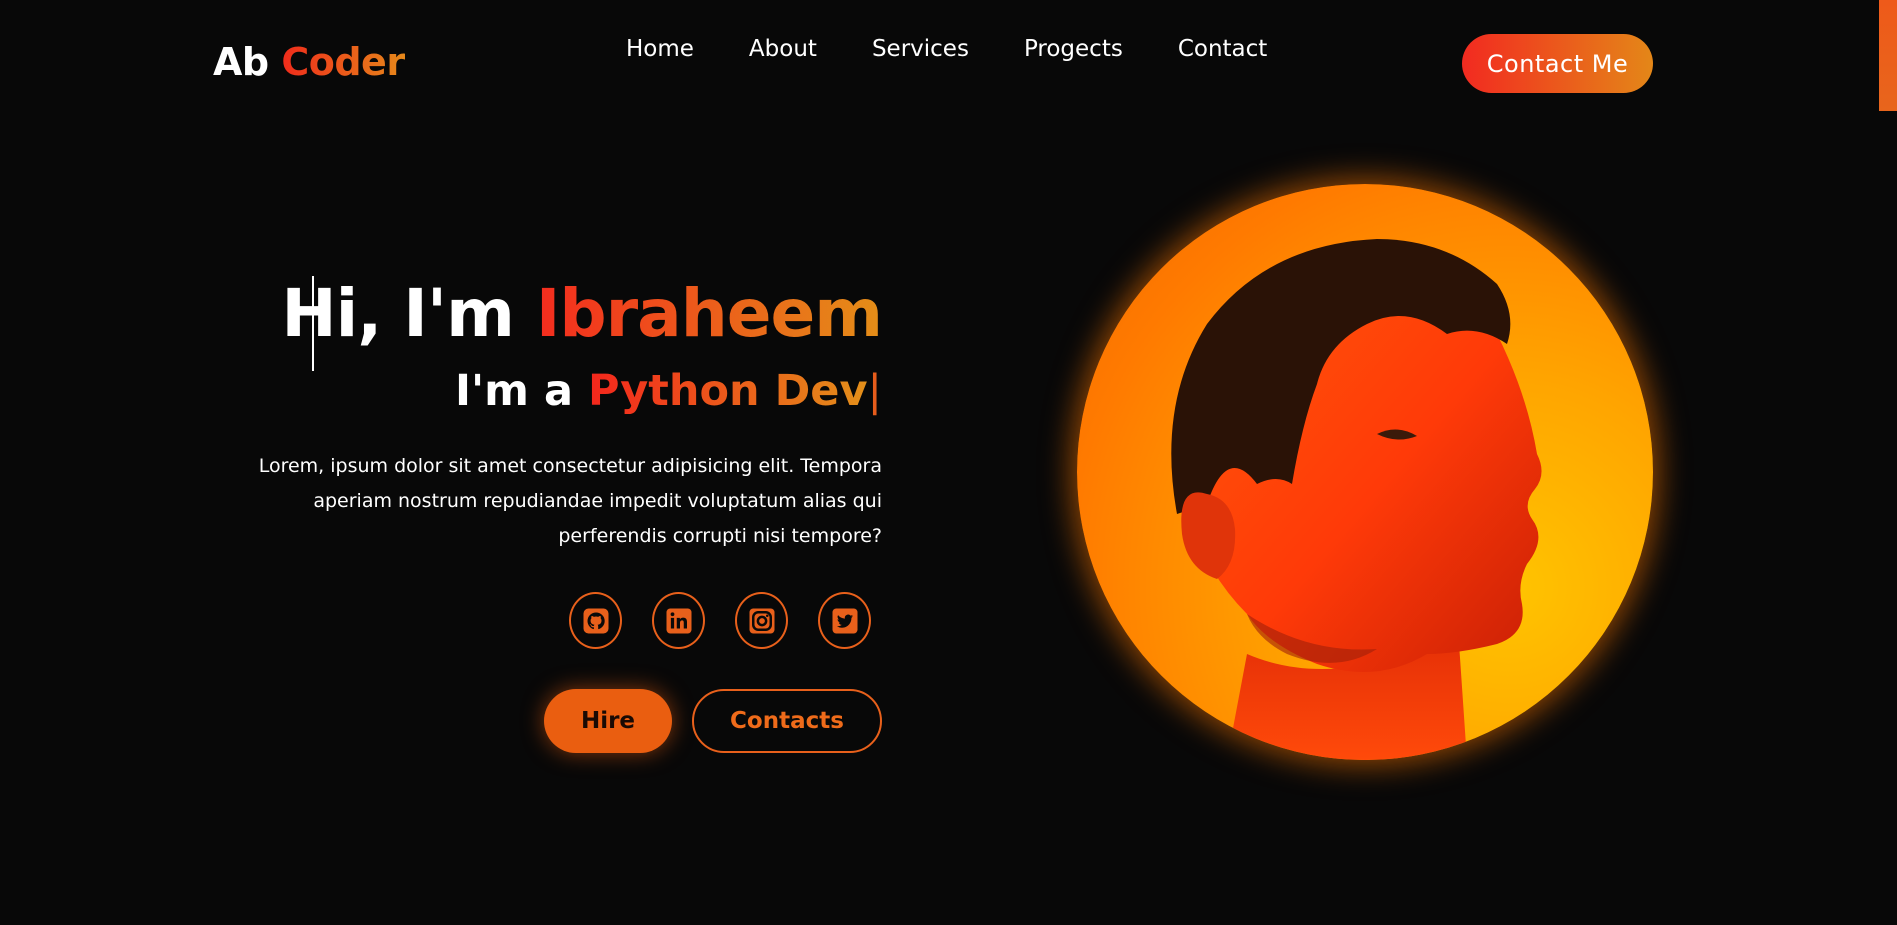 Image resolution: width=1897 pixels, height=925 pixels. I want to click on nav-link-services: Services, so click(920, 49).